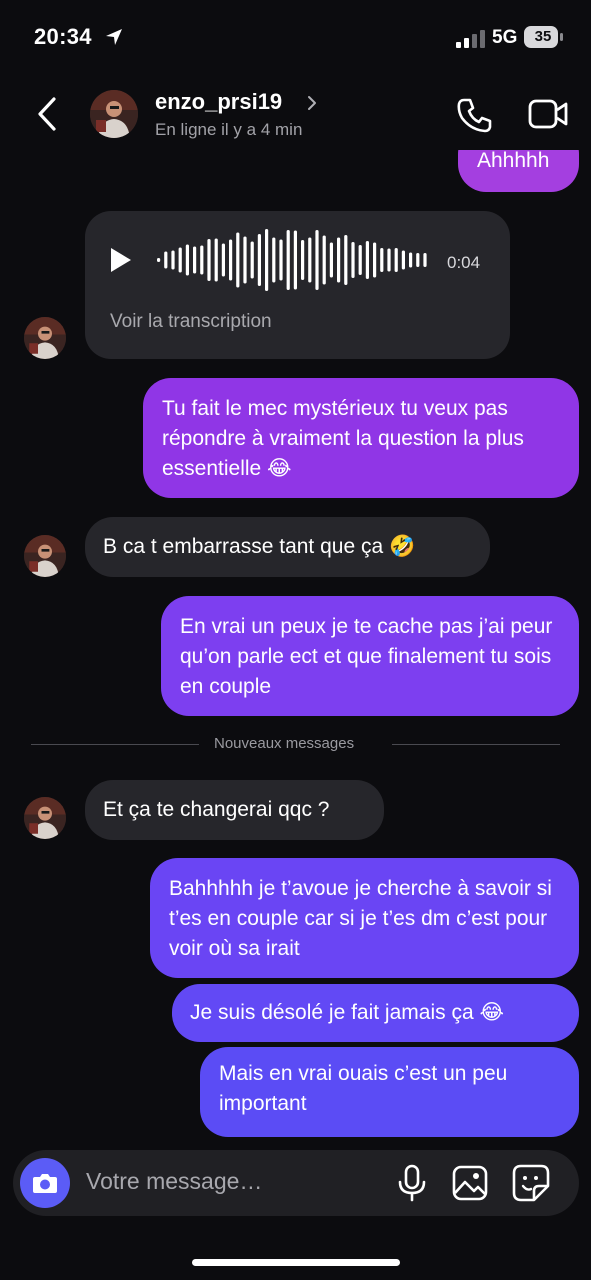 Image resolution: width=591 pixels, height=1280 pixels. What do you see at coordinates (115, 744) in the screenshot?
I see `divider-line-left` at bounding box center [115, 744].